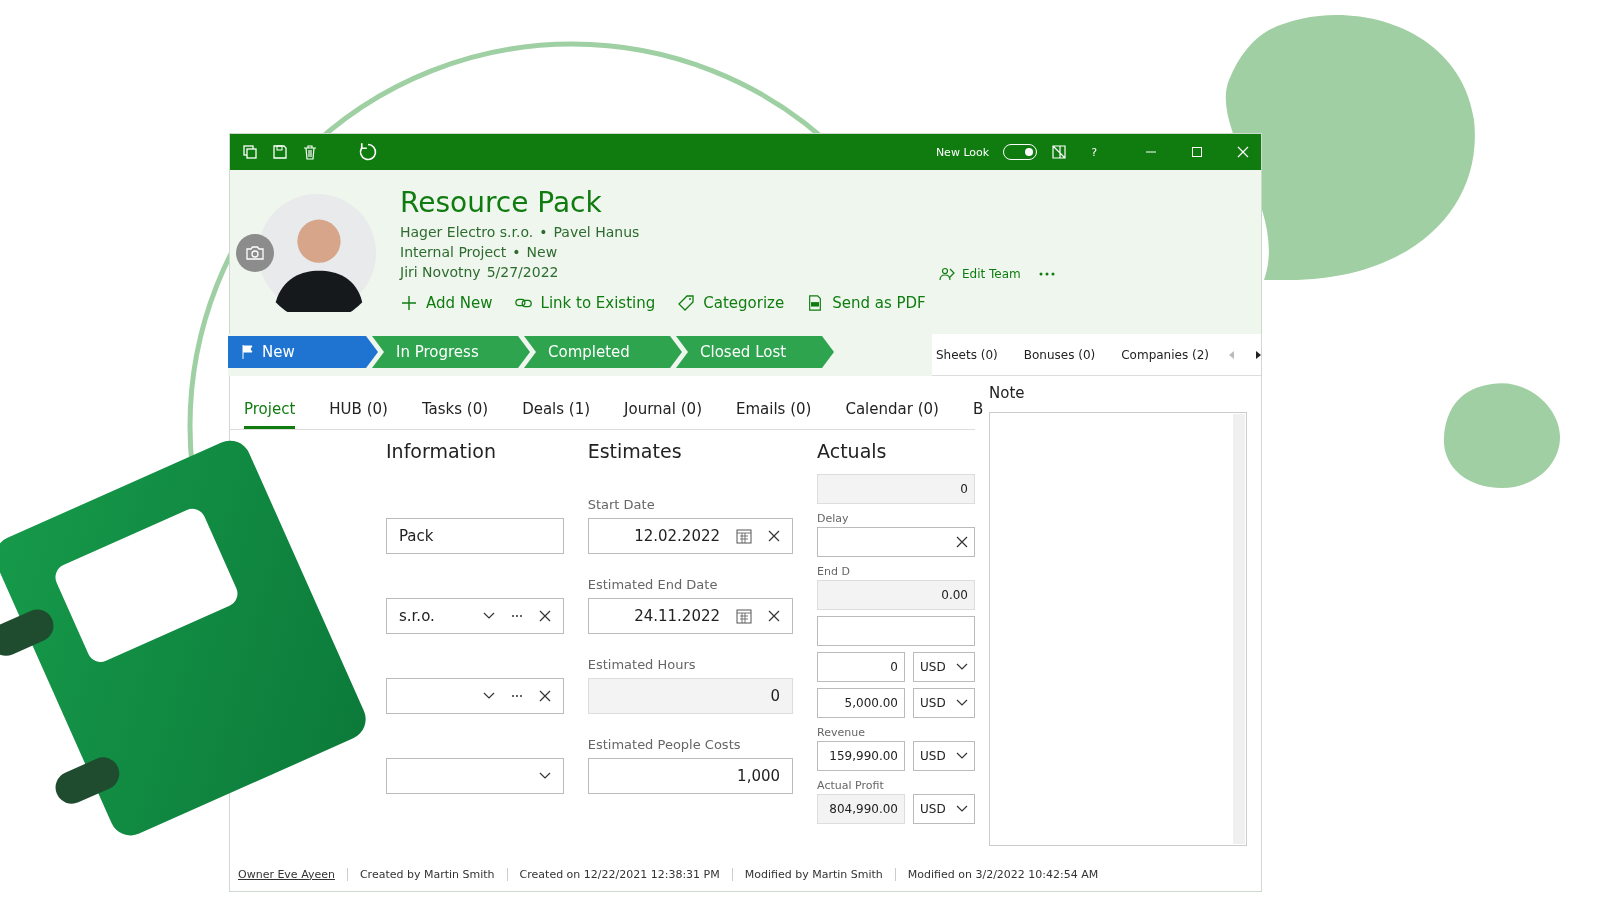  Describe the element at coordinates (966, 354) in the screenshot. I see `side-tab: Sheets (0)` at that location.